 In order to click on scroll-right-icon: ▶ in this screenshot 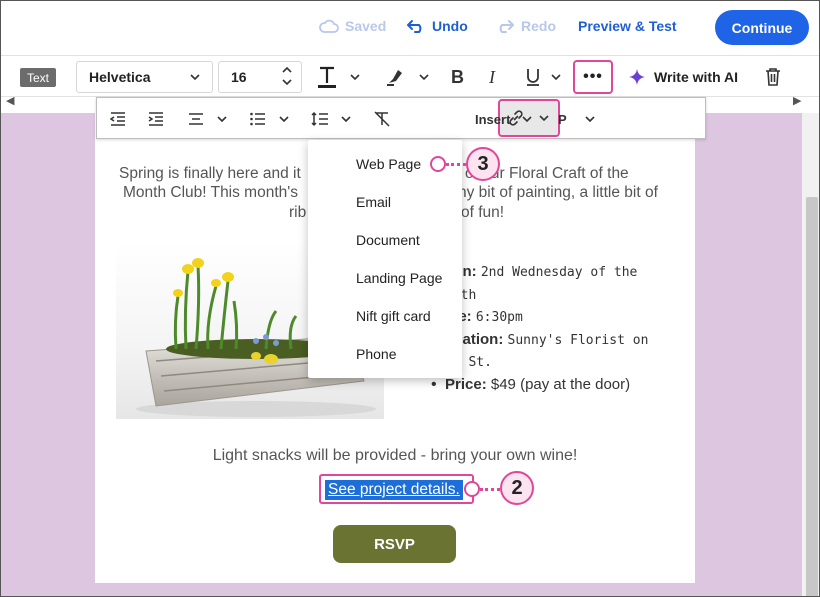, I will do `click(797, 100)`.